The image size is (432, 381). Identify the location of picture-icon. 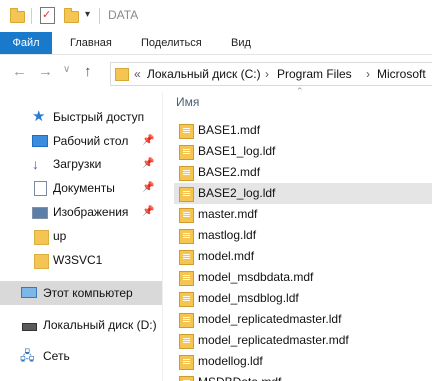
(40, 213).